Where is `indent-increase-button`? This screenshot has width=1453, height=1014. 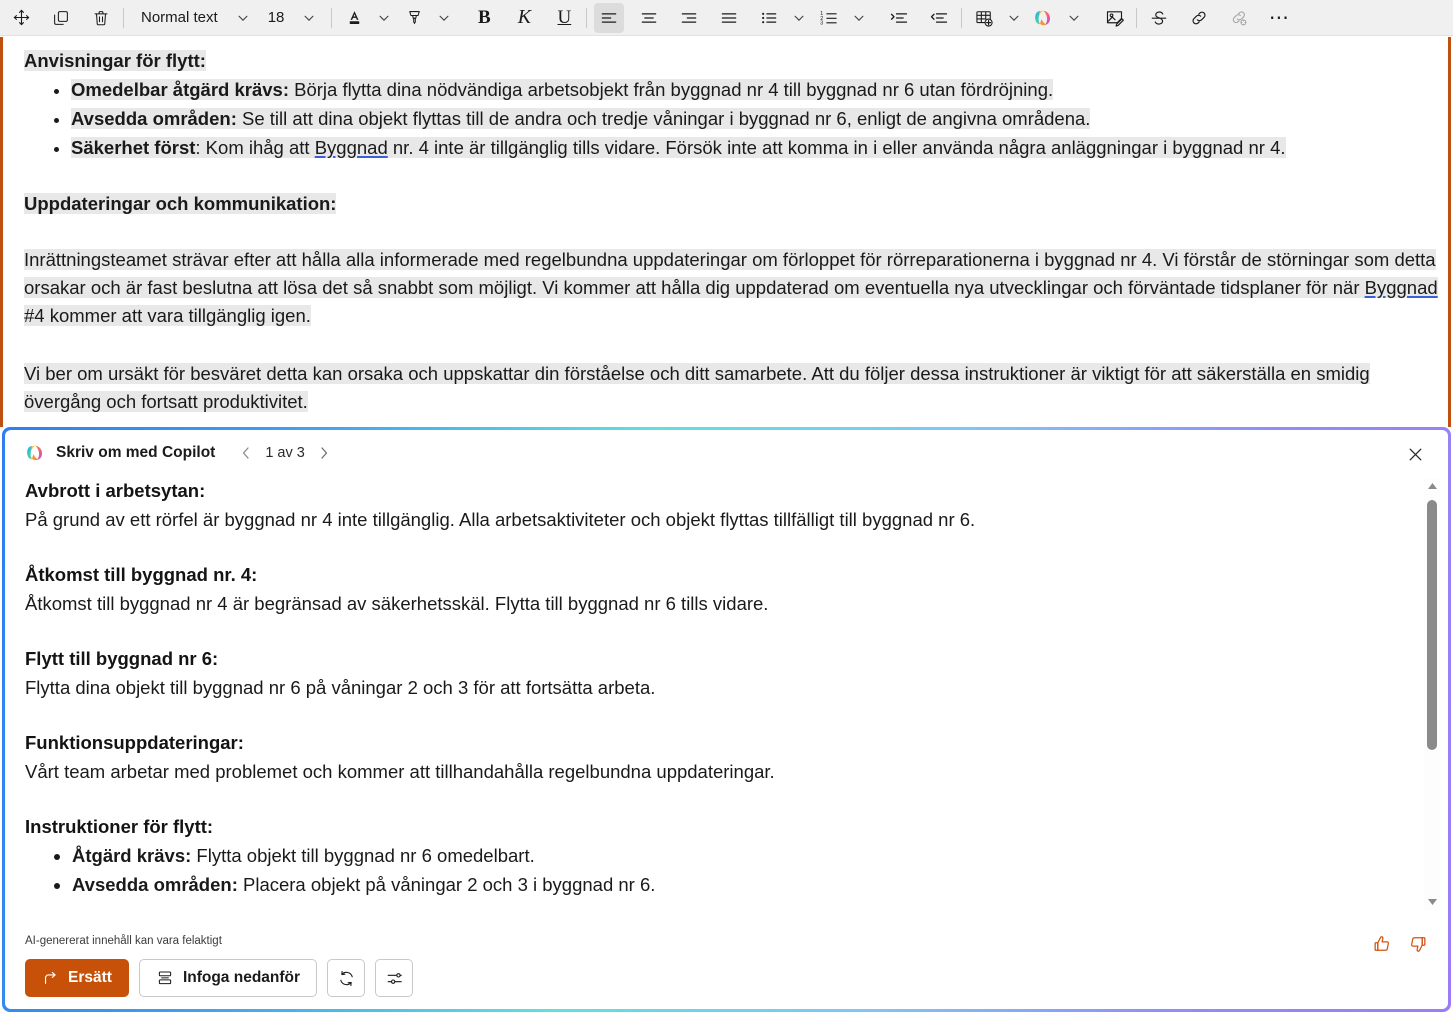 indent-increase-button is located at coordinates (899, 18).